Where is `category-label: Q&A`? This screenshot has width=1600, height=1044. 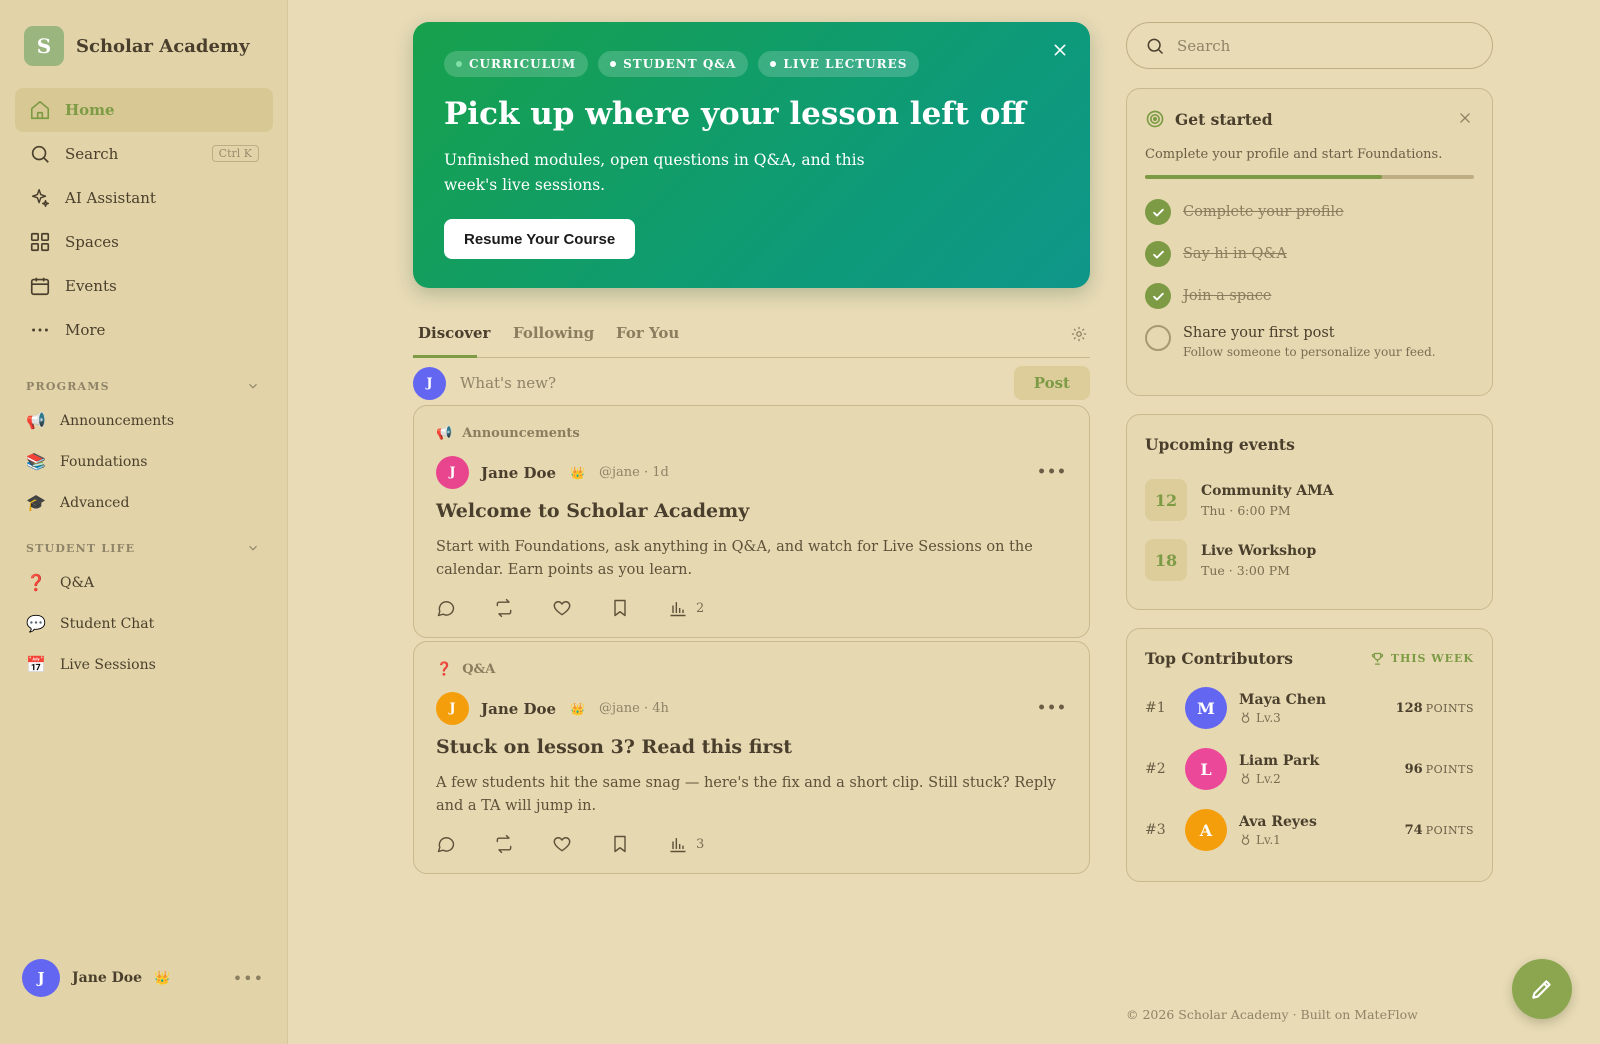 category-label: Q&A is located at coordinates (479, 669).